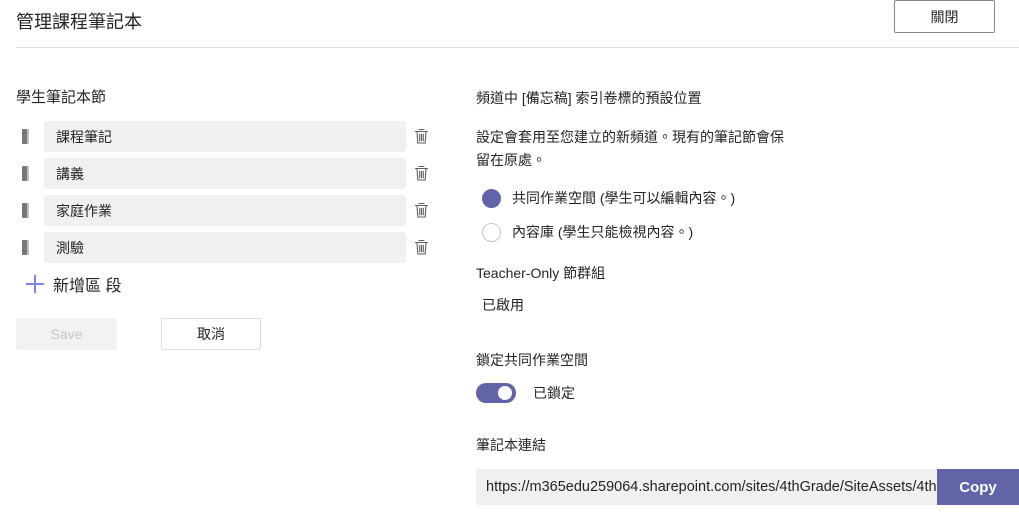 Image resolution: width=1019 pixels, height=526 pixels. What do you see at coordinates (532, 360) in the screenshot?
I see `lock-collaboration-heading: 鎖定共同作業空間` at bounding box center [532, 360].